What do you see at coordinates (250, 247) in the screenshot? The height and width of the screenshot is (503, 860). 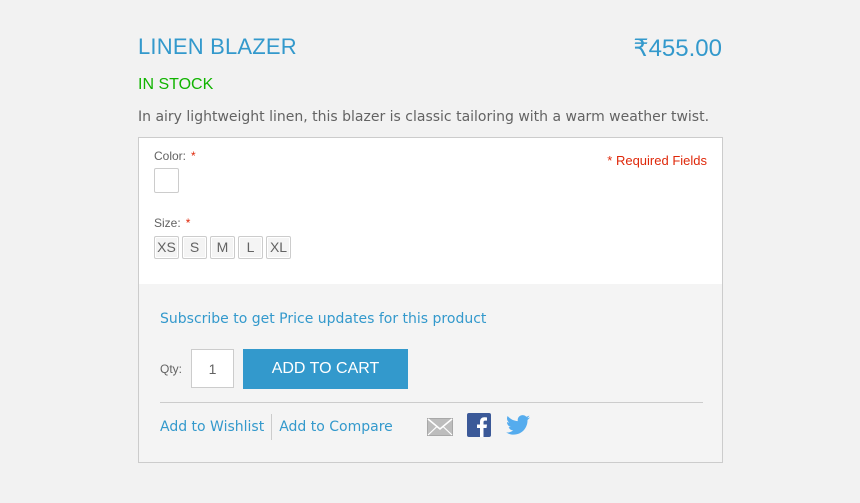 I see `size-swatch-l: L` at bounding box center [250, 247].